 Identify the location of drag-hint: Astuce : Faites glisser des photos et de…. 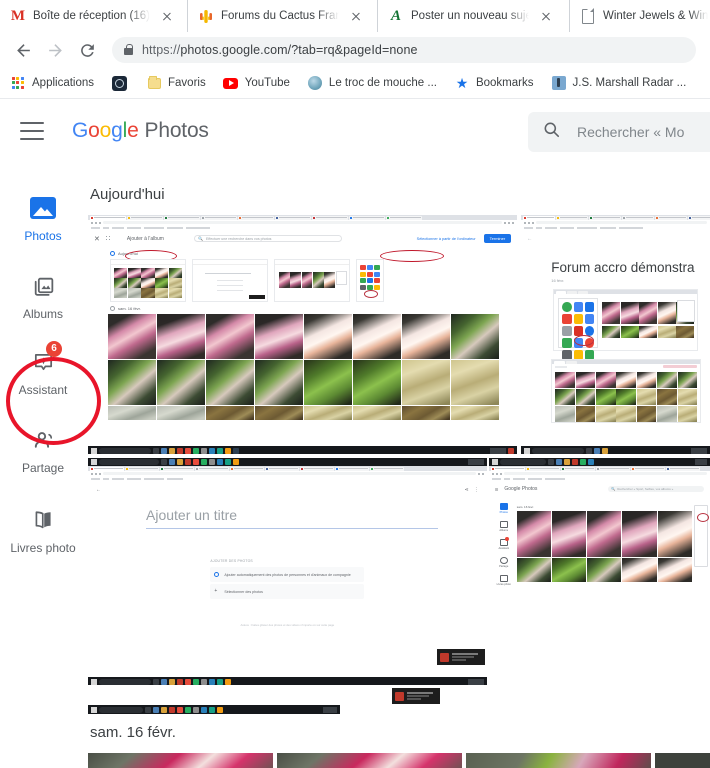
(287, 625).